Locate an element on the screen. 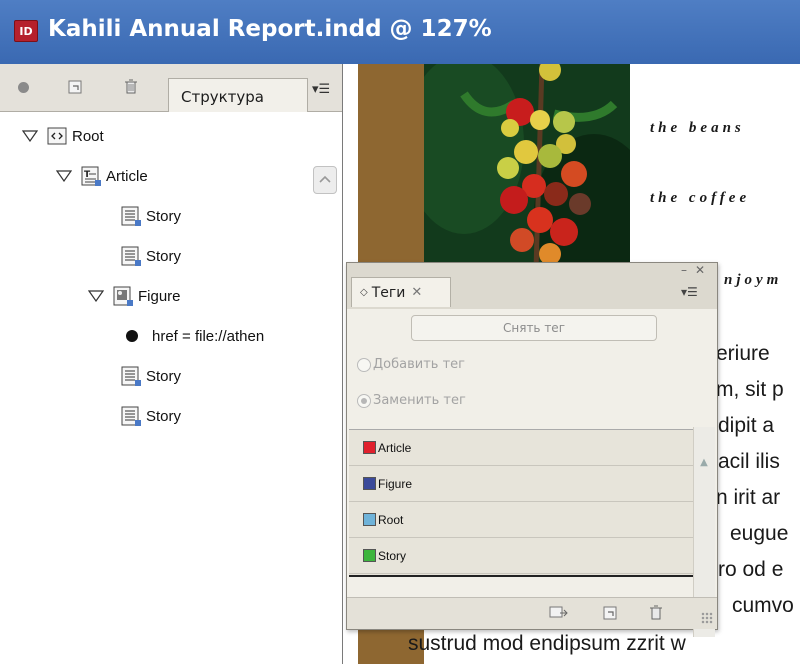 The image size is (800, 664). doc-body-line: eugue is located at coordinates (759, 533).